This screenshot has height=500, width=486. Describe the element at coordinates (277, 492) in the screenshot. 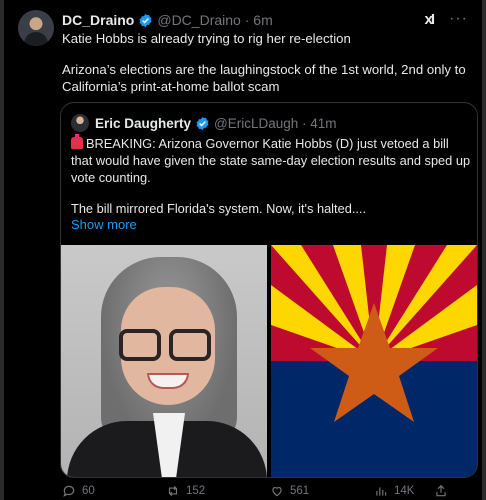

I see `heart-icon` at that location.